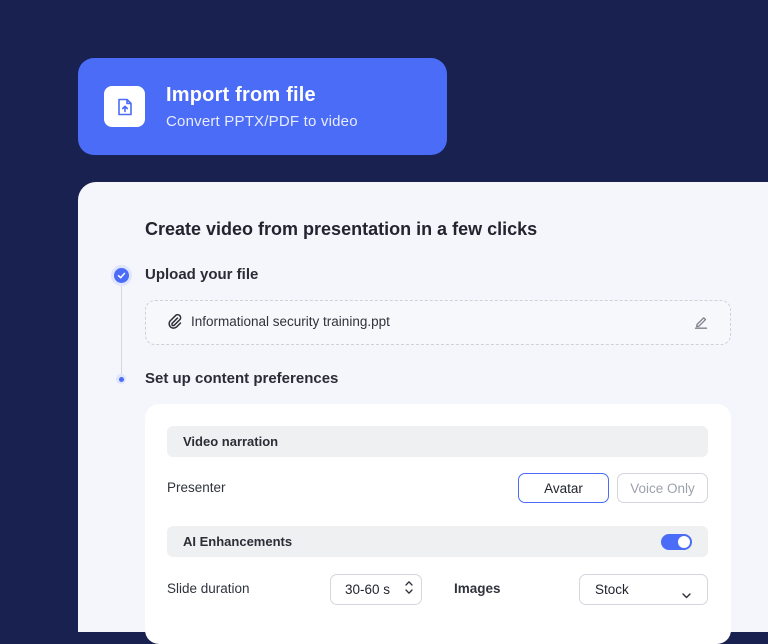 The width and height of the screenshot is (768, 644). Describe the element at coordinates (684, 542) in the screenshot. I see `toggle-knob` at that location.